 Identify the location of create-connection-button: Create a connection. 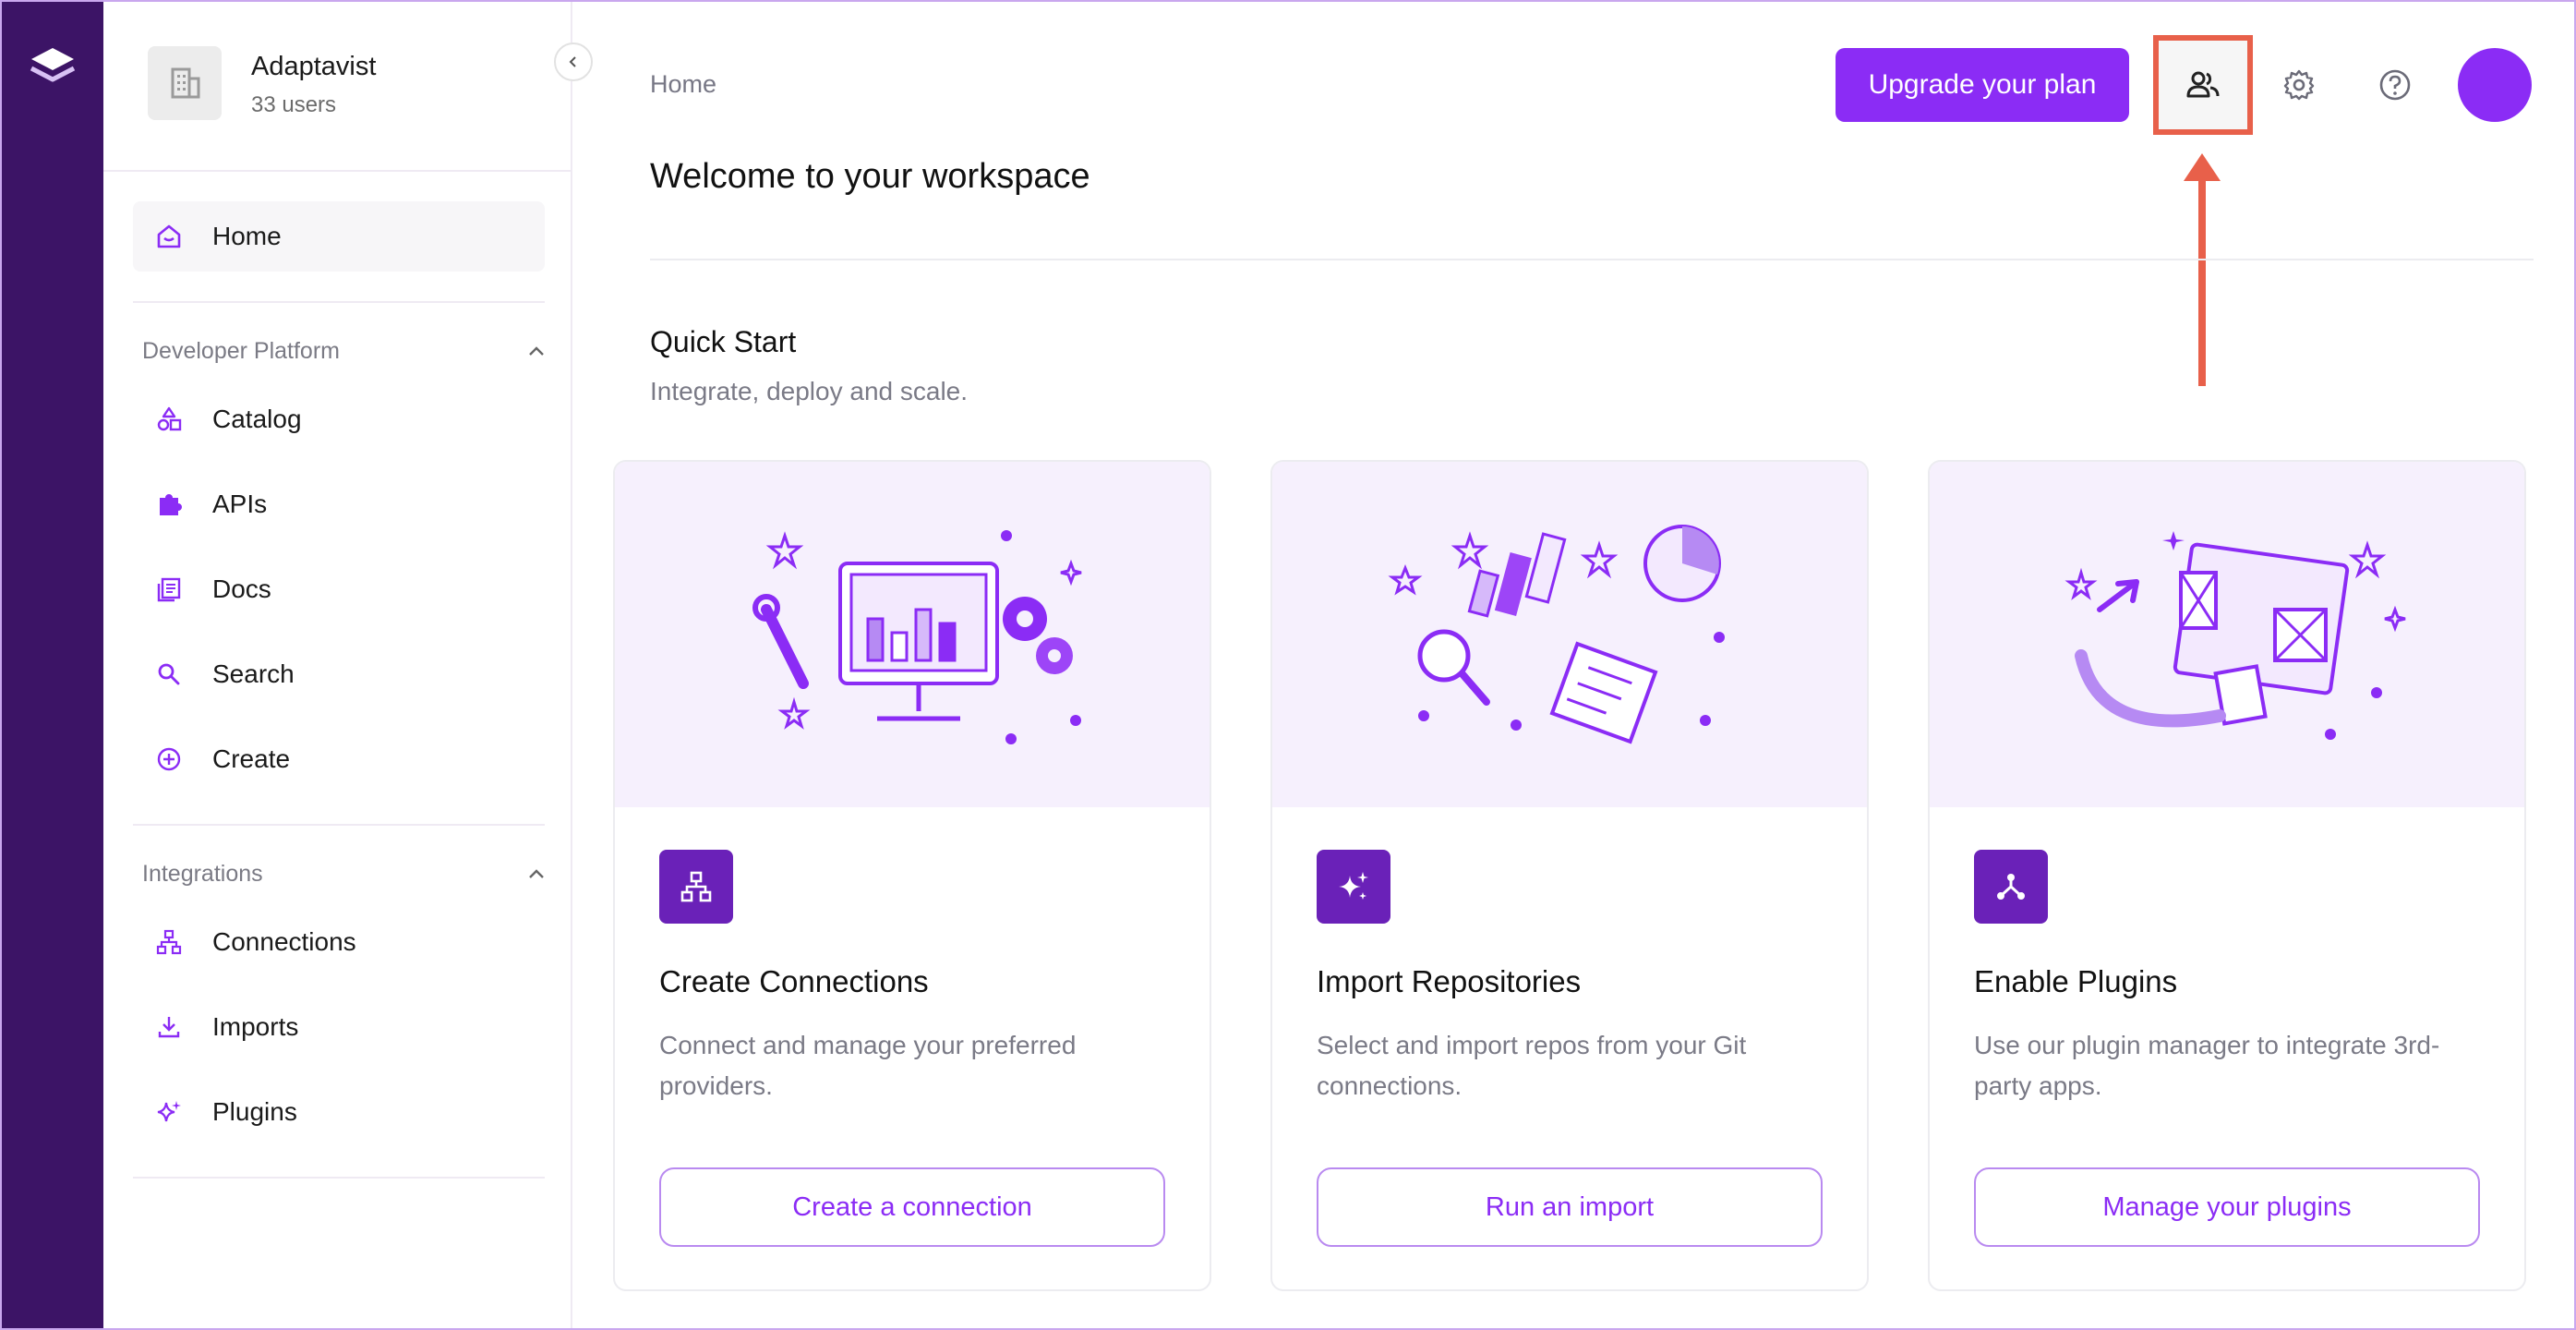
(912, 1207).